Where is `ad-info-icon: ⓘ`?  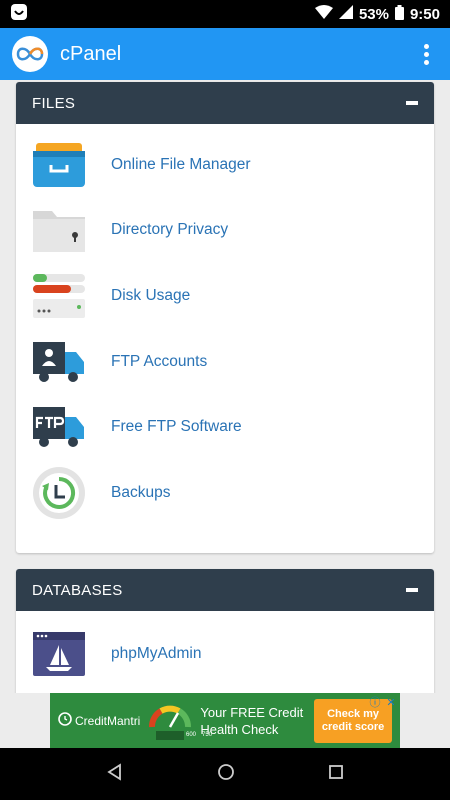 ad-info-icon: ⓘ is located at coordinates (375, 702).